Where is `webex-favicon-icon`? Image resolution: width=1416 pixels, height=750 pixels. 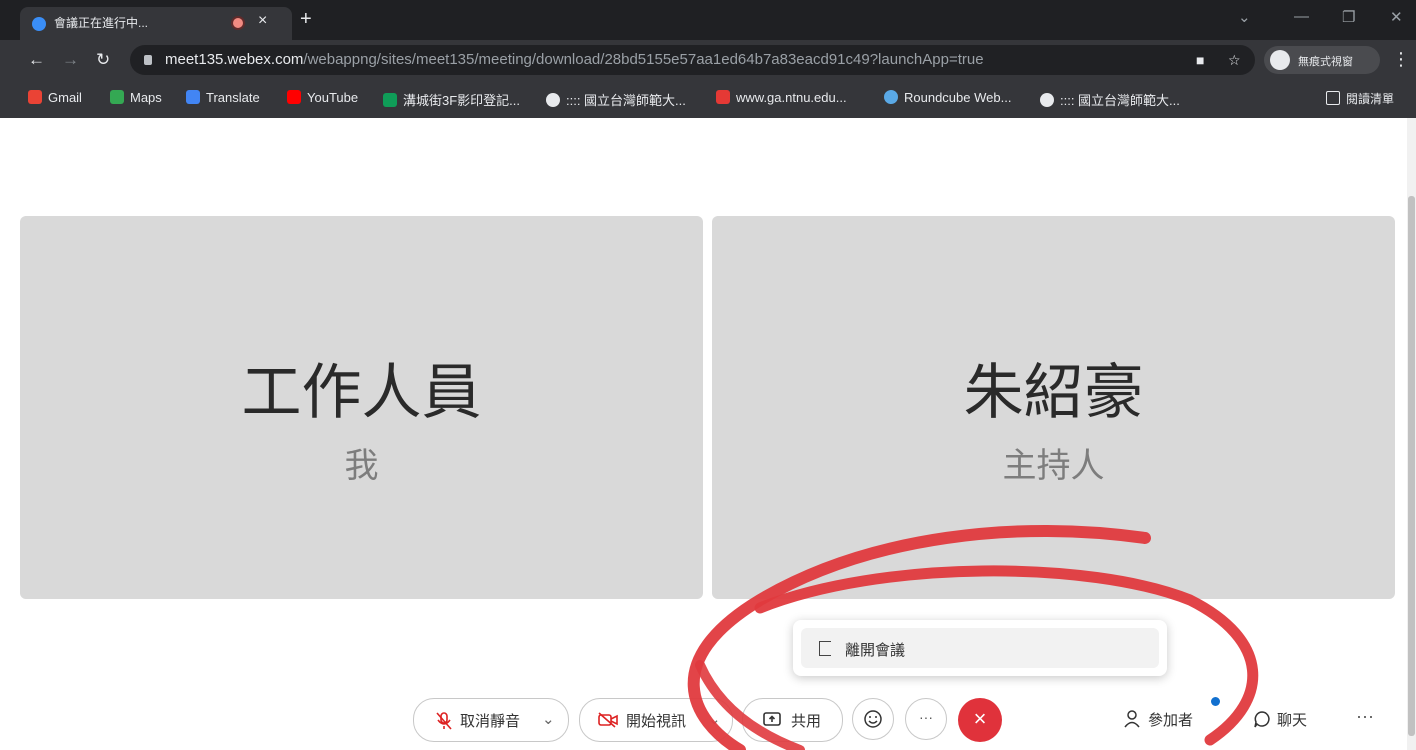 webex-favicon-icon is located at coordinates (39, 24).